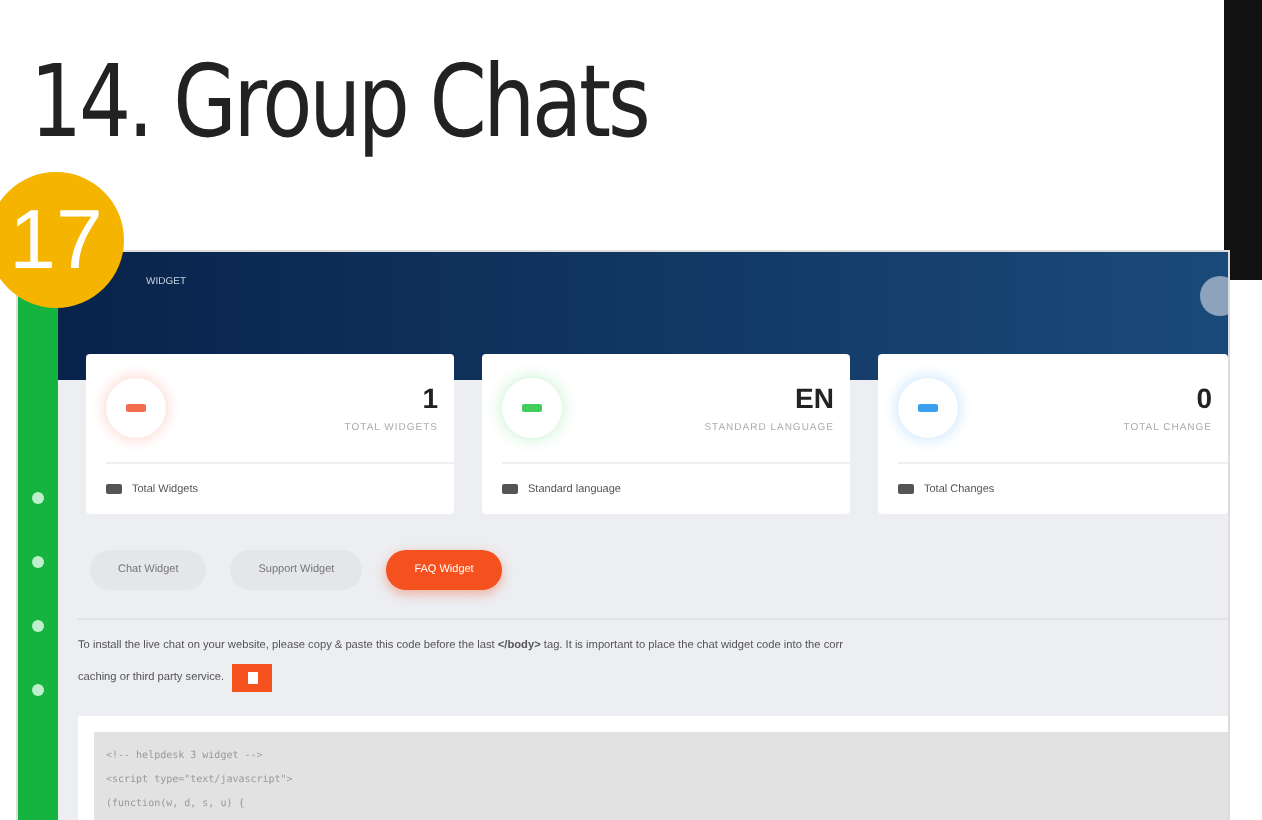  What do you see at coordinates (1204, 398) in the screenshot?
I see `stat-value: 0` at bounding box center [1204, 398].